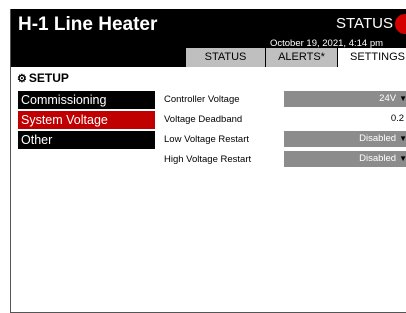  Describe the element at coordinates (86, 100) in the screenshot. I see `sidebar-item-commissioning: Commissioning` at that location.